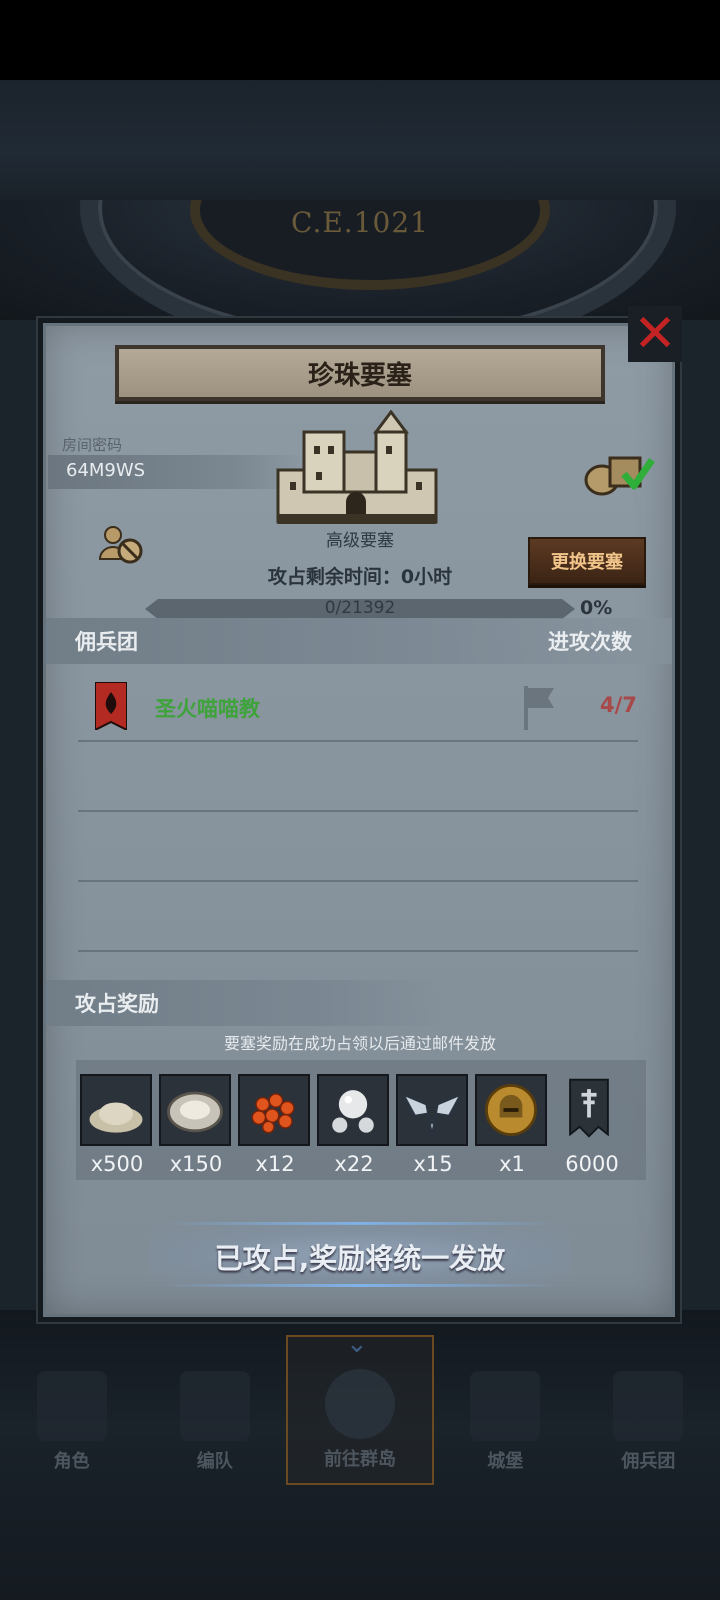 This screenshot has height=1600, width=720. Describe the element at coordinates (512, 1164) in the screenshot. I see `reward-qty: x1` at that location.